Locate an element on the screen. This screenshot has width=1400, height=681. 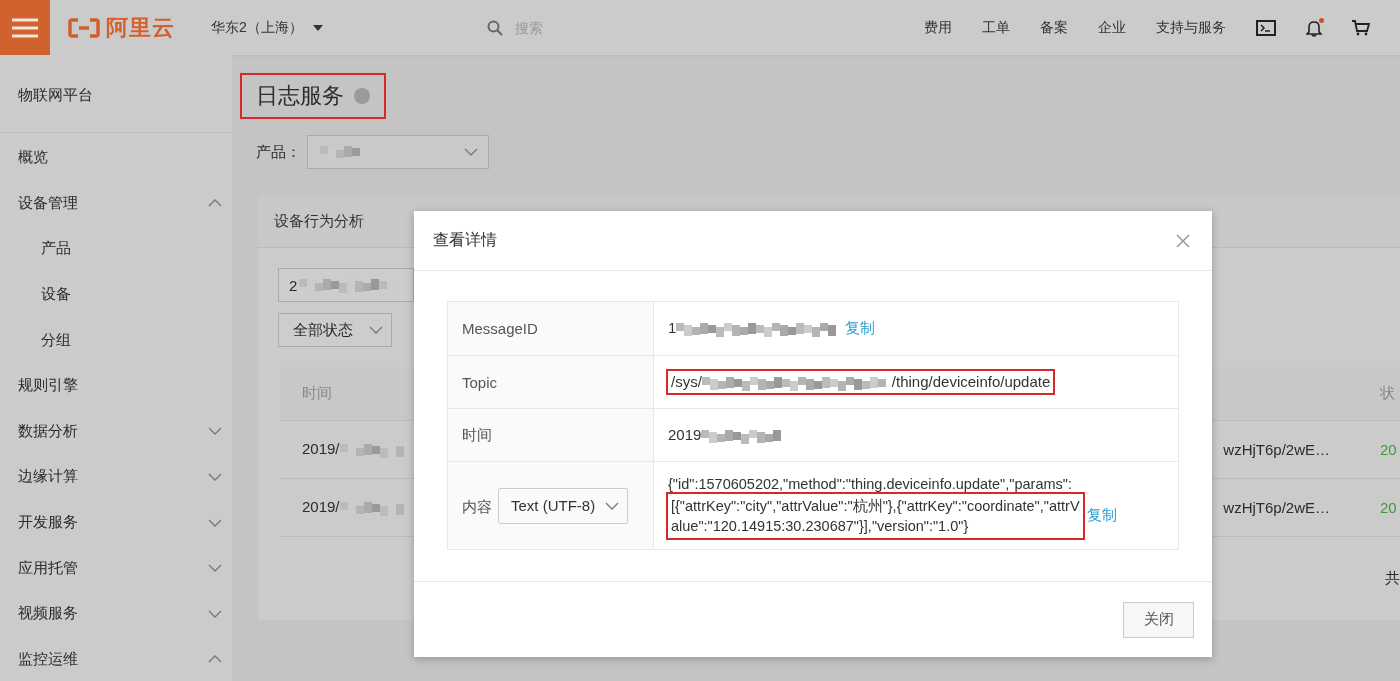
sidebar-item: 开发服务 is located at coordinates (116, 522).